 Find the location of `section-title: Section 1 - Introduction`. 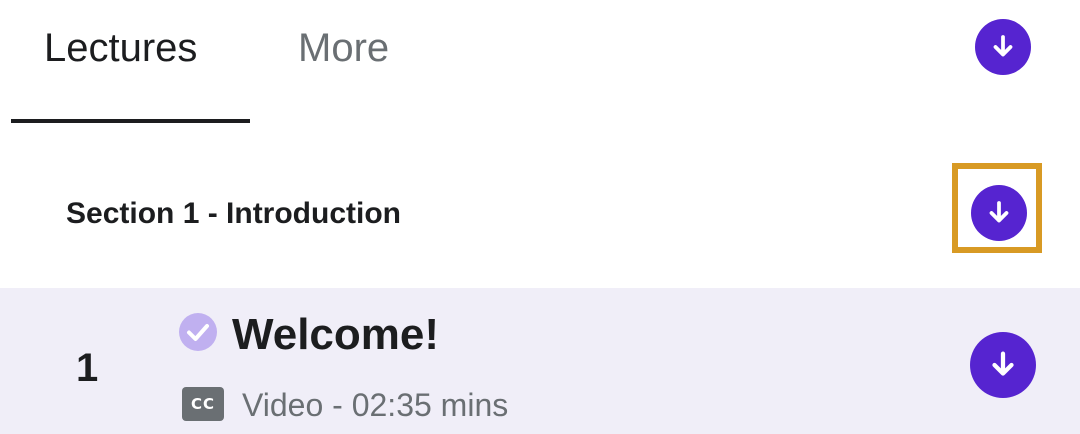

section-title: Section 1 - Introduction is located at coordinates (233, 213).